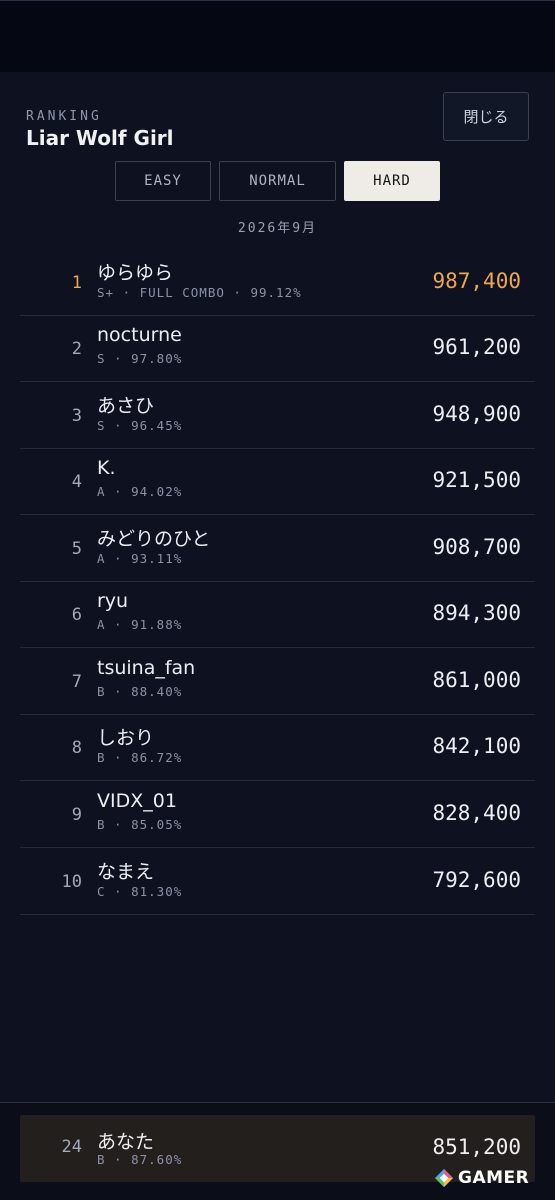  I want to click on score: 948,900, so click(476, 414).